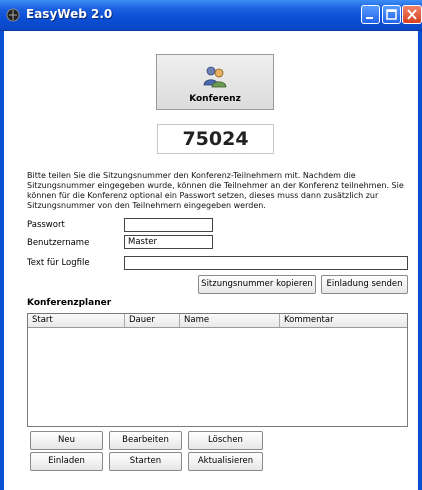  Describe the element at coordinates (66, 461) in the screenshot. I see `invite-button: Einladen` at that location.